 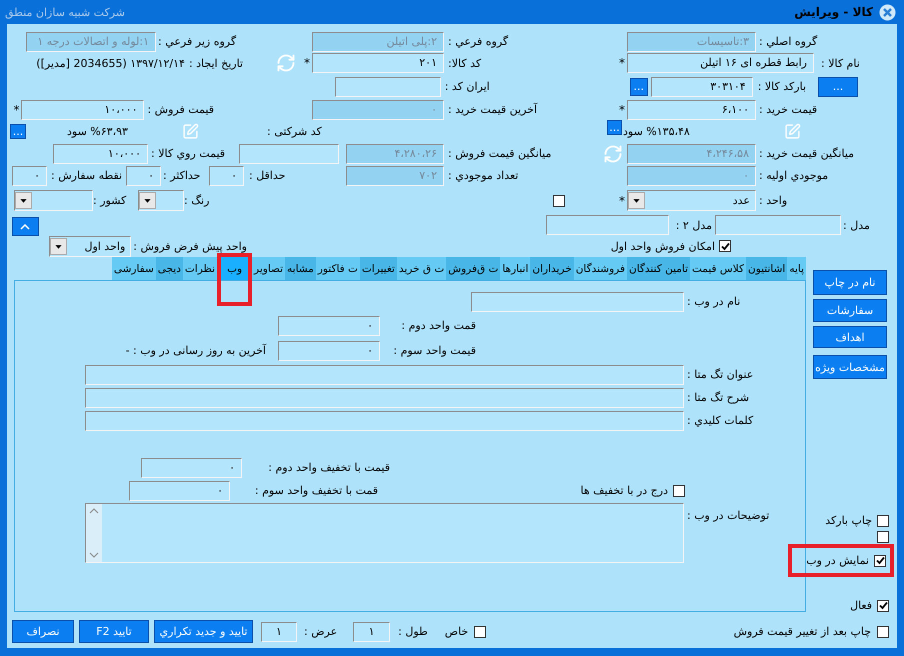 I want to click on field-label: مدل ۲ :, so click(x=694, y=225).